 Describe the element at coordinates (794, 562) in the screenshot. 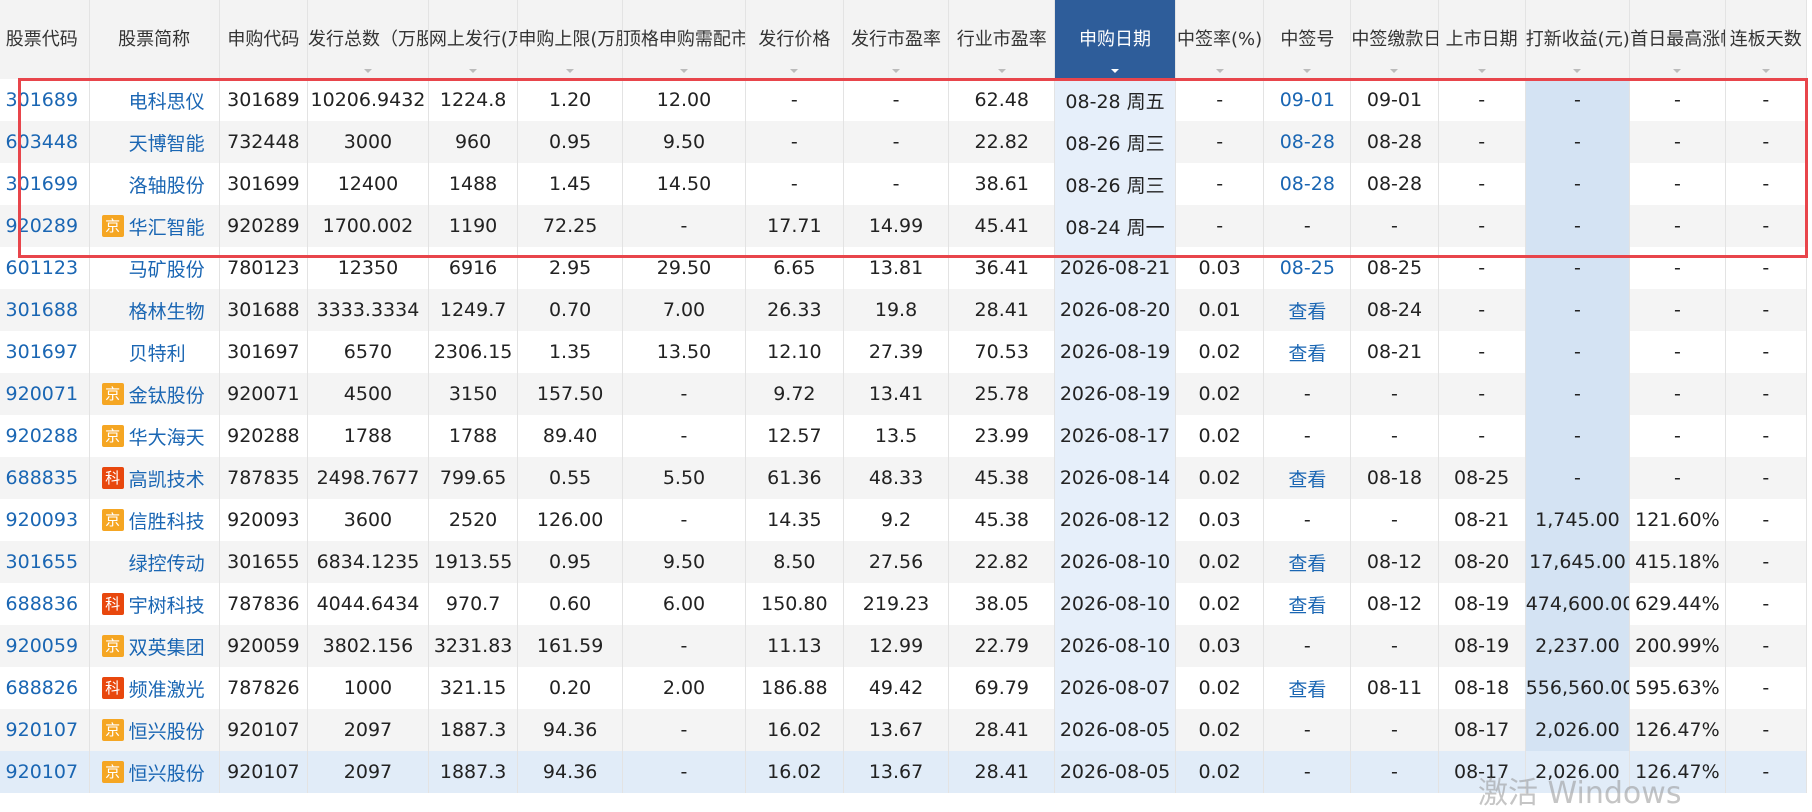

I see `cell-issue-price: 8.50` at that location.